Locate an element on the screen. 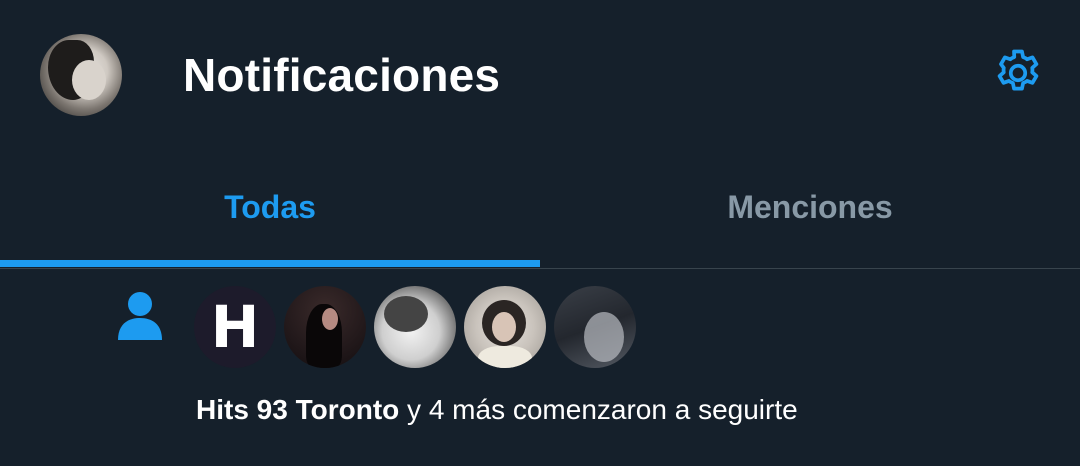 Image resolution: width=1080 pixels, height=466 pixels. follower-avatar-hits93: H is located at coordinates (235, 327).